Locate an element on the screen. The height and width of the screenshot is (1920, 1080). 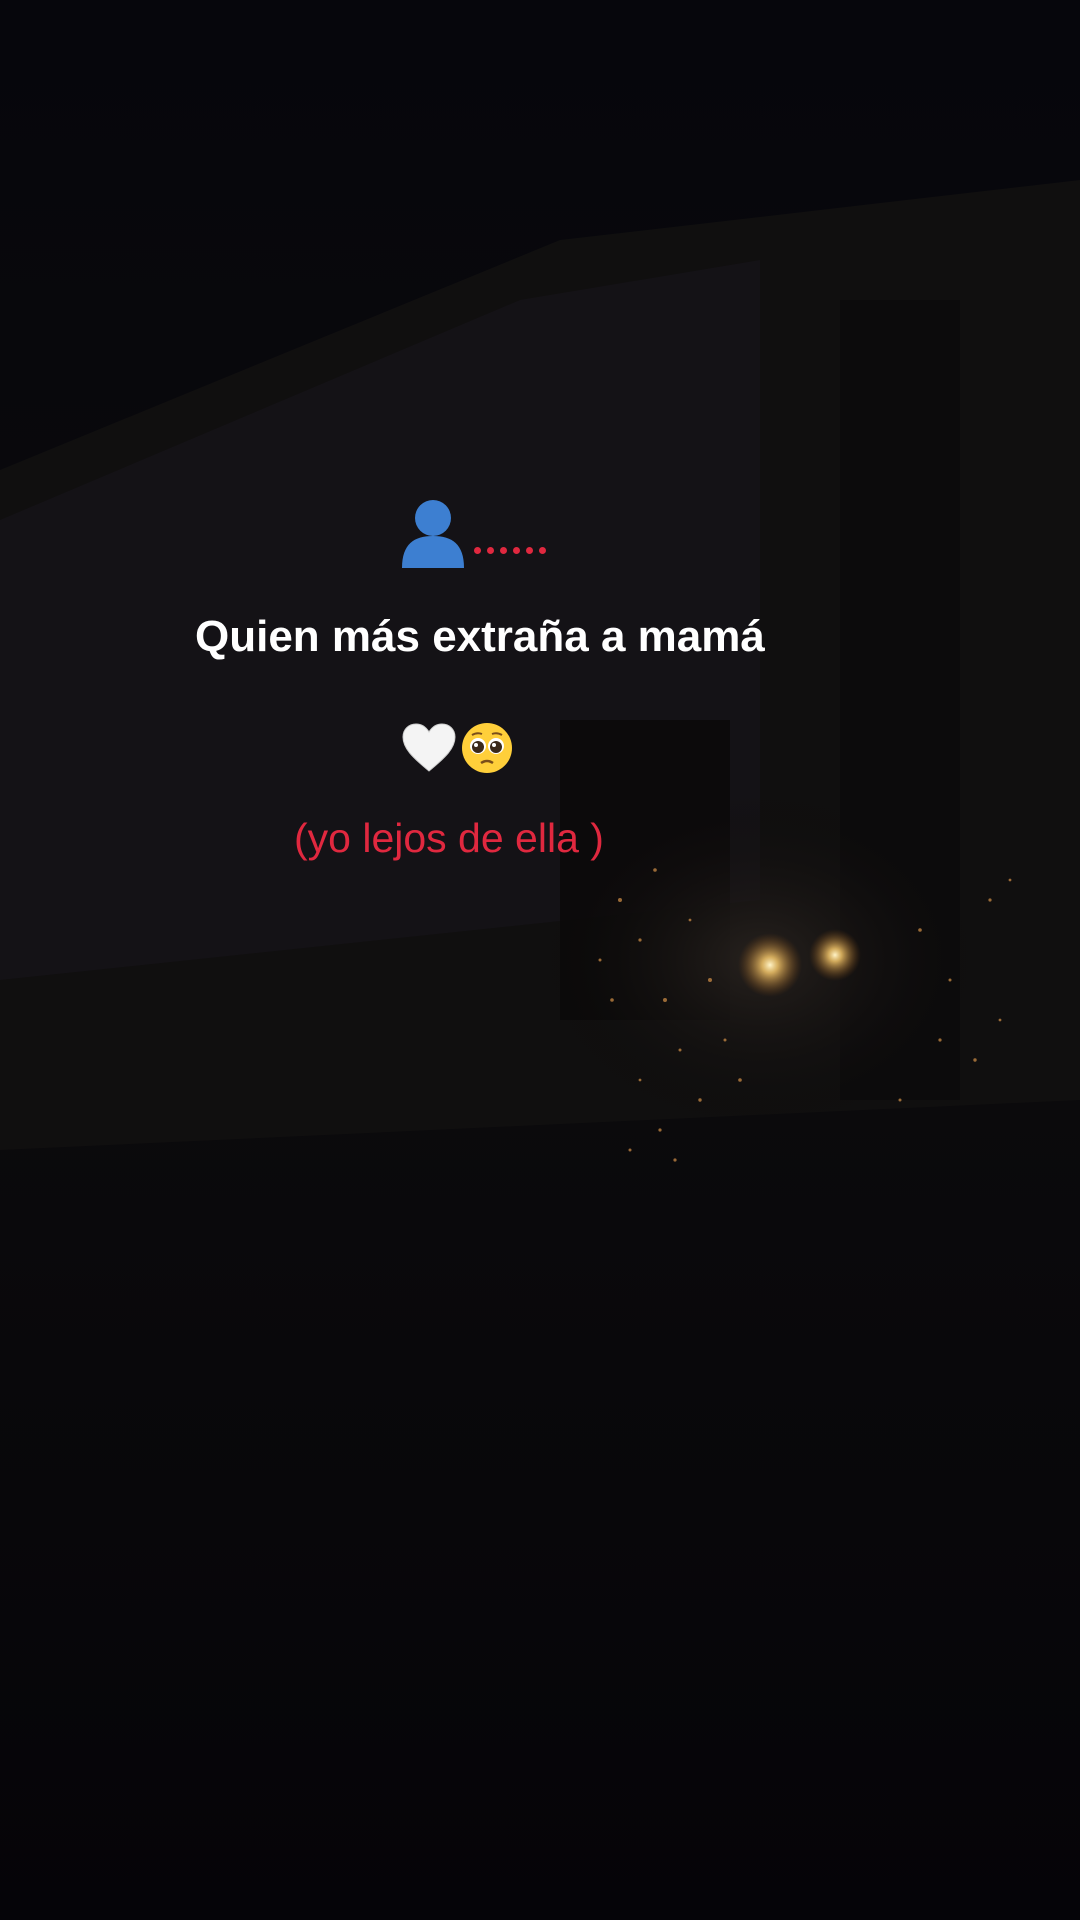
person-silhouette-icon is located at coordinates (433, 533).